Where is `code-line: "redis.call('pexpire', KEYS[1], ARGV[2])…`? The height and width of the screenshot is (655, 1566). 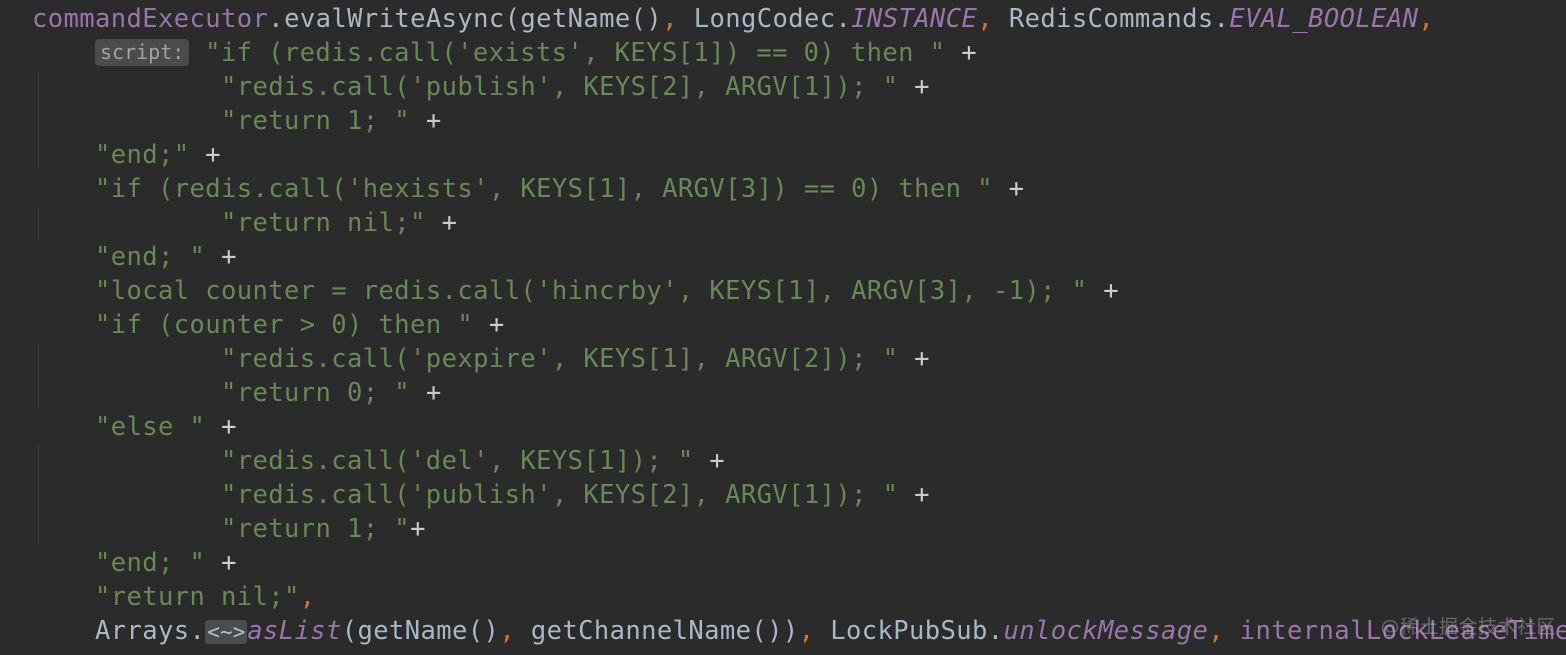
code-line: "redis.call('pexpire', KEYS[1], ARGV[2])… is located at coordinates (783, 359).